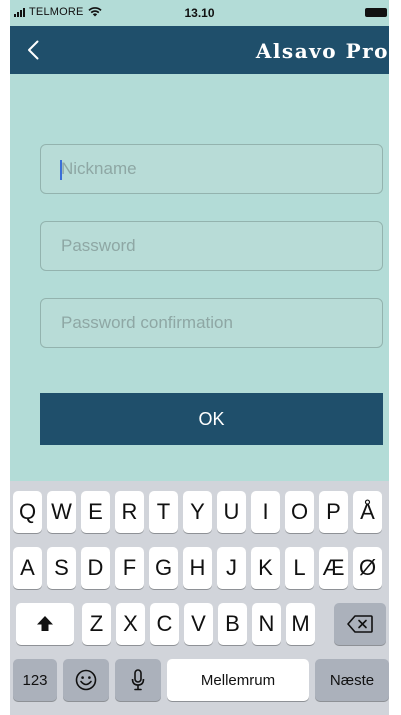 The image size is (401, 715). I want to click on text-caret, so click(61, 170).